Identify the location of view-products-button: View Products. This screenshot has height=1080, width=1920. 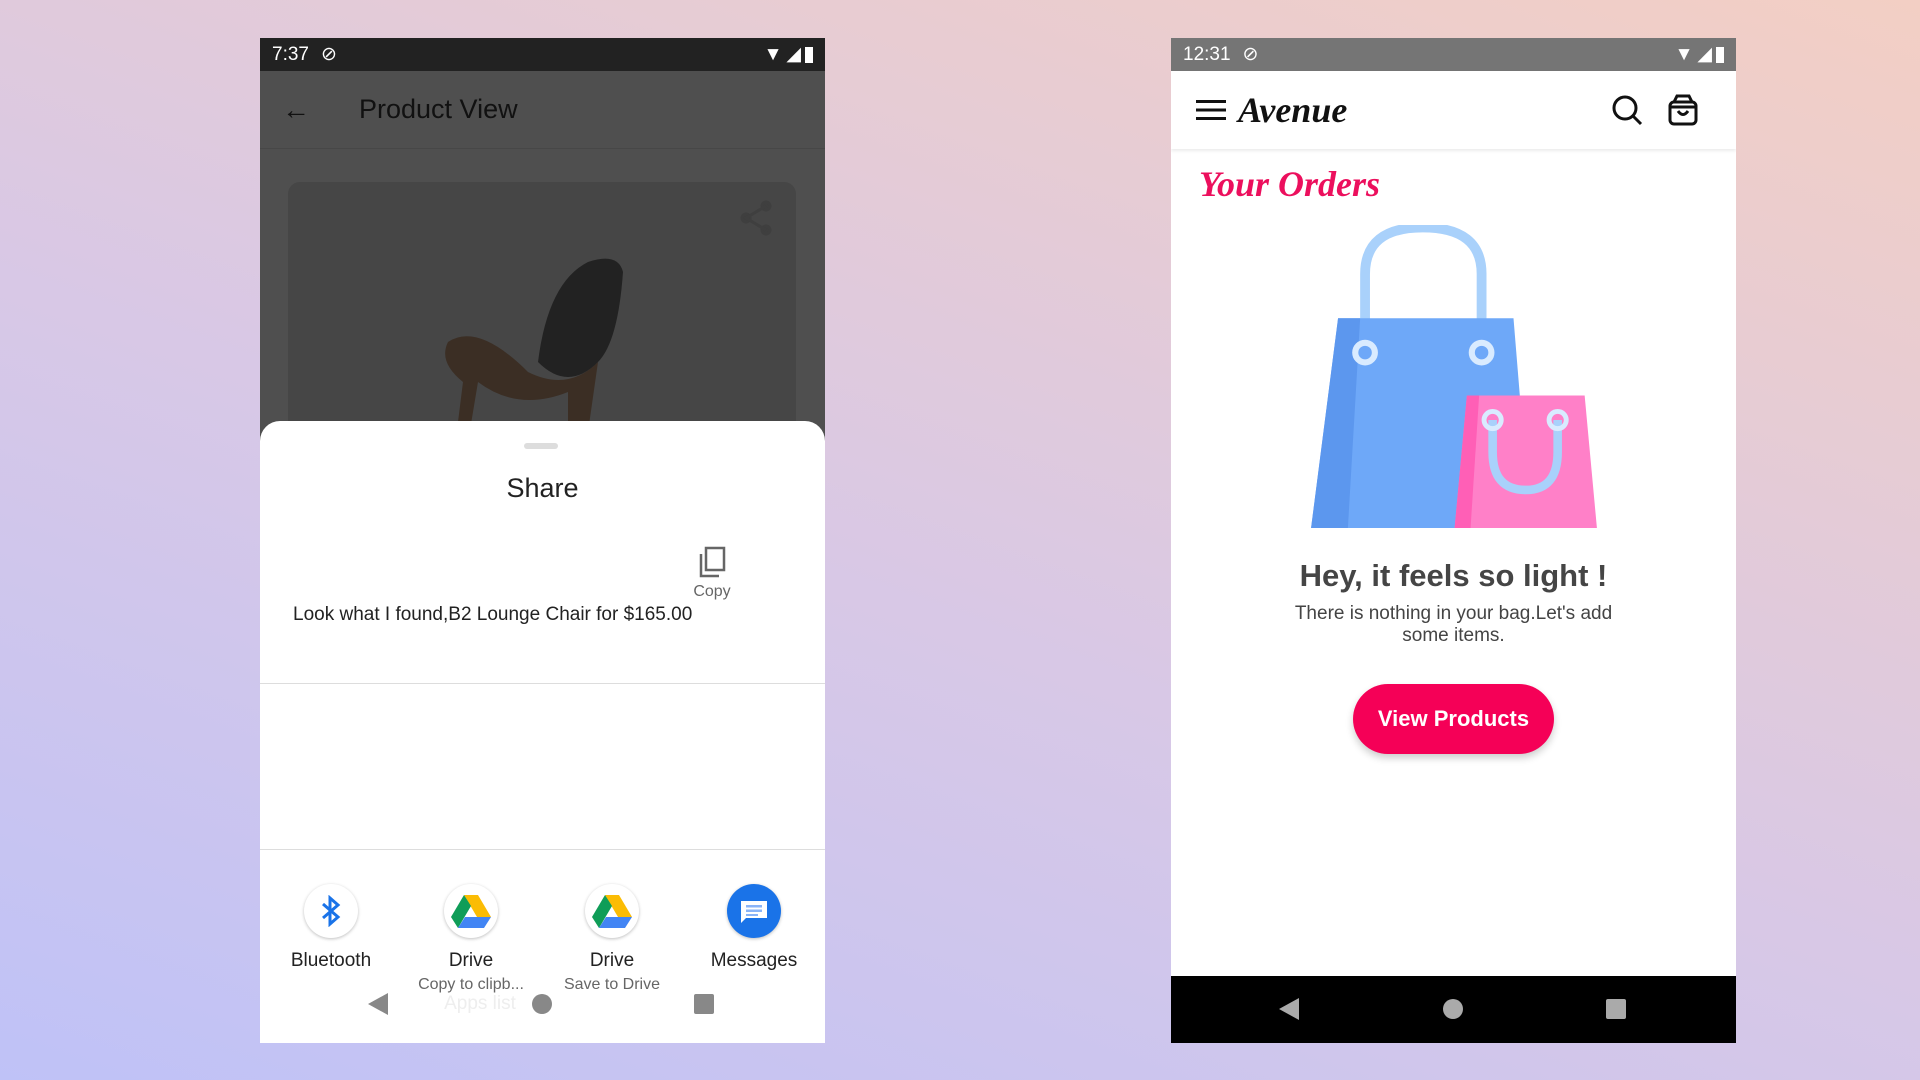
(1453, 719).